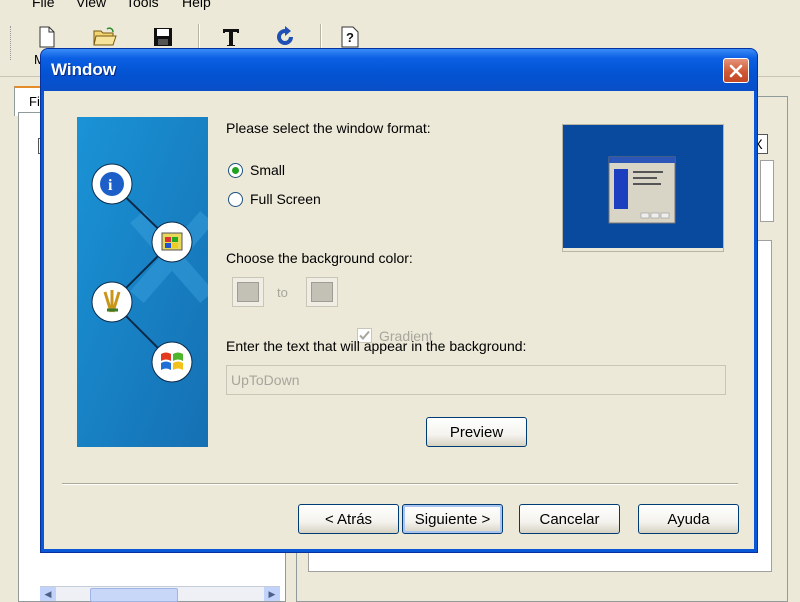  I want to click on to-label: to, so click(282, 292).